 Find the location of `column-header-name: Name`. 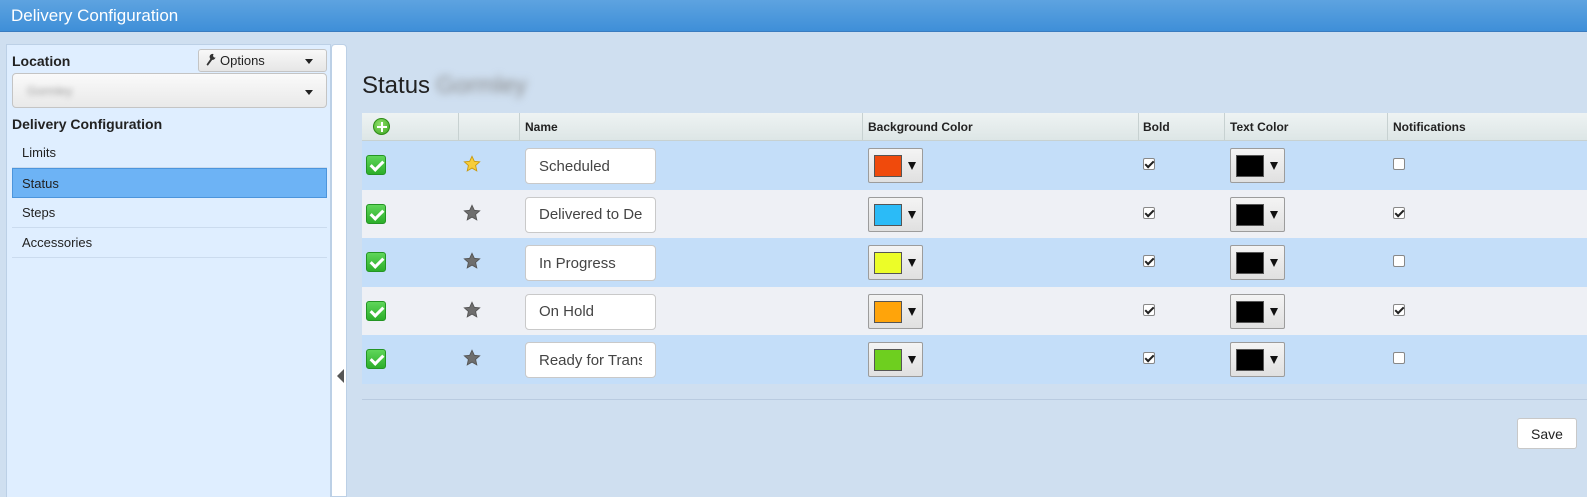

column-header-name: Name is located at coordinates (541, 127).